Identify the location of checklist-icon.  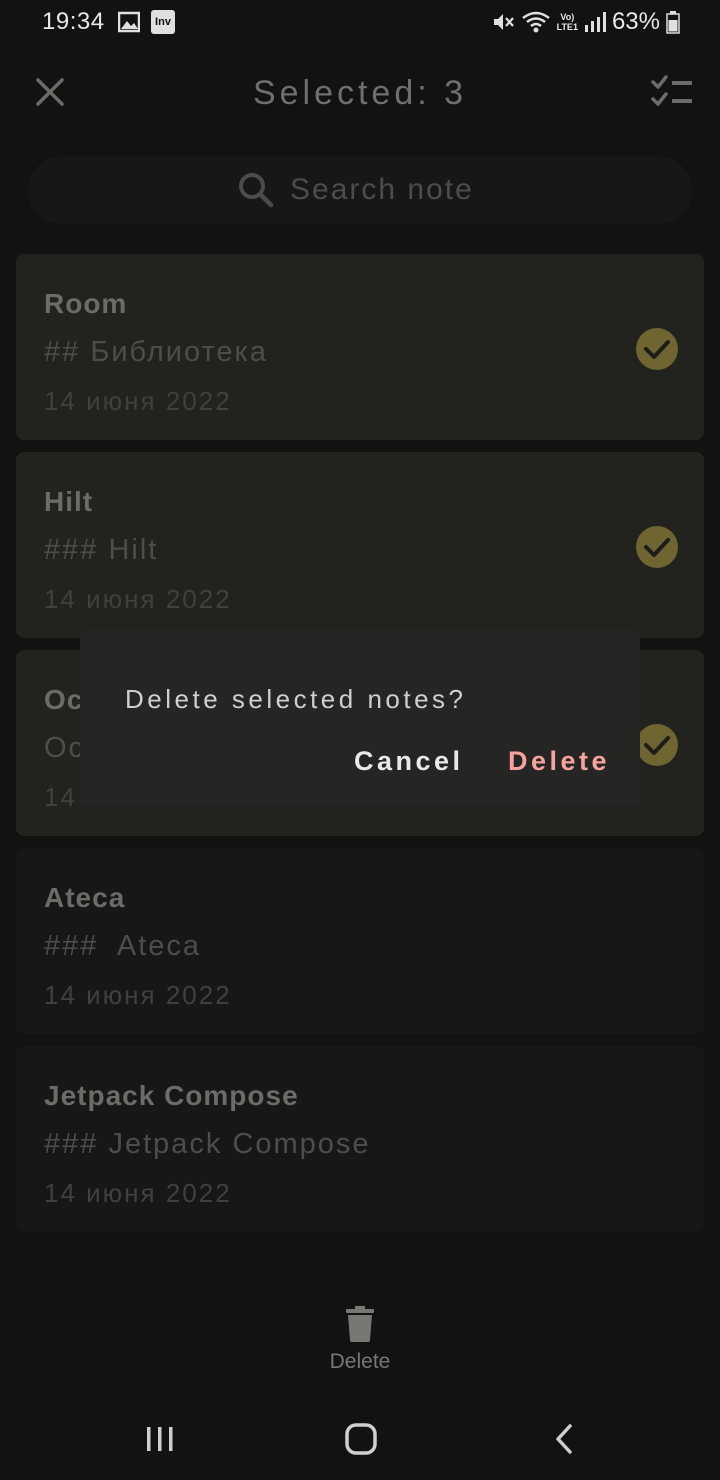
(671, 90).